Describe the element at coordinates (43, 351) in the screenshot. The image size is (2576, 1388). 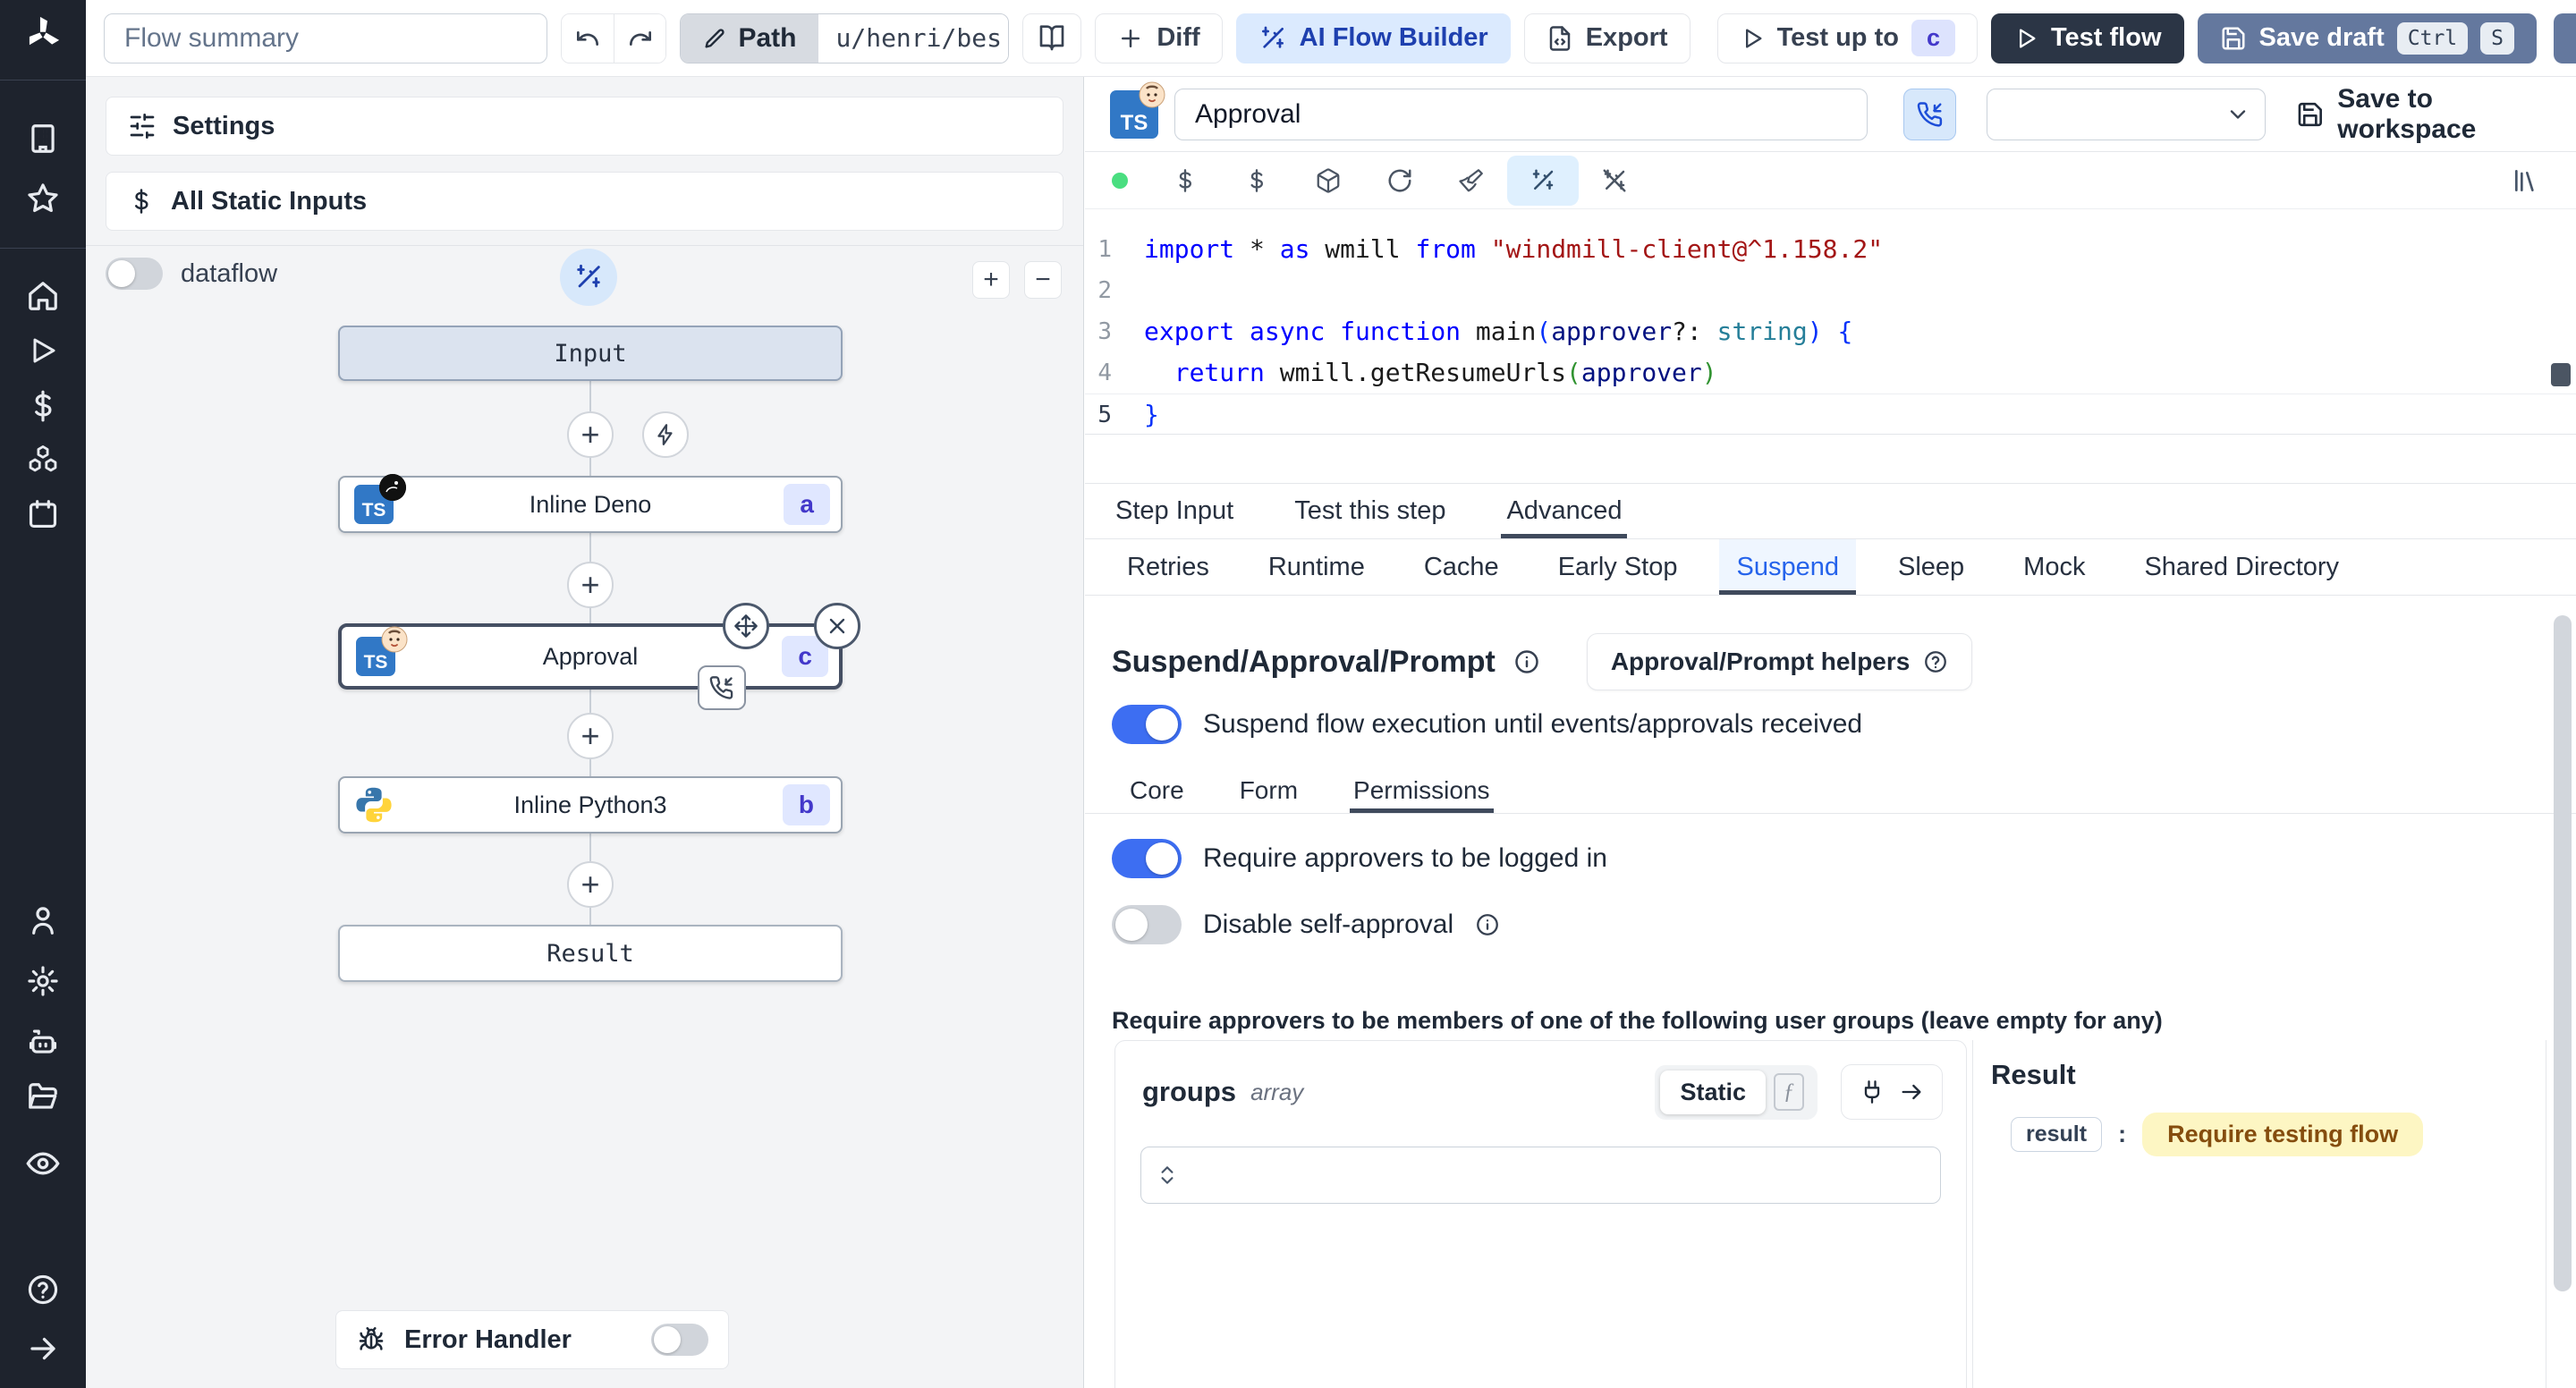
I see `runs-play-icon` at that location.